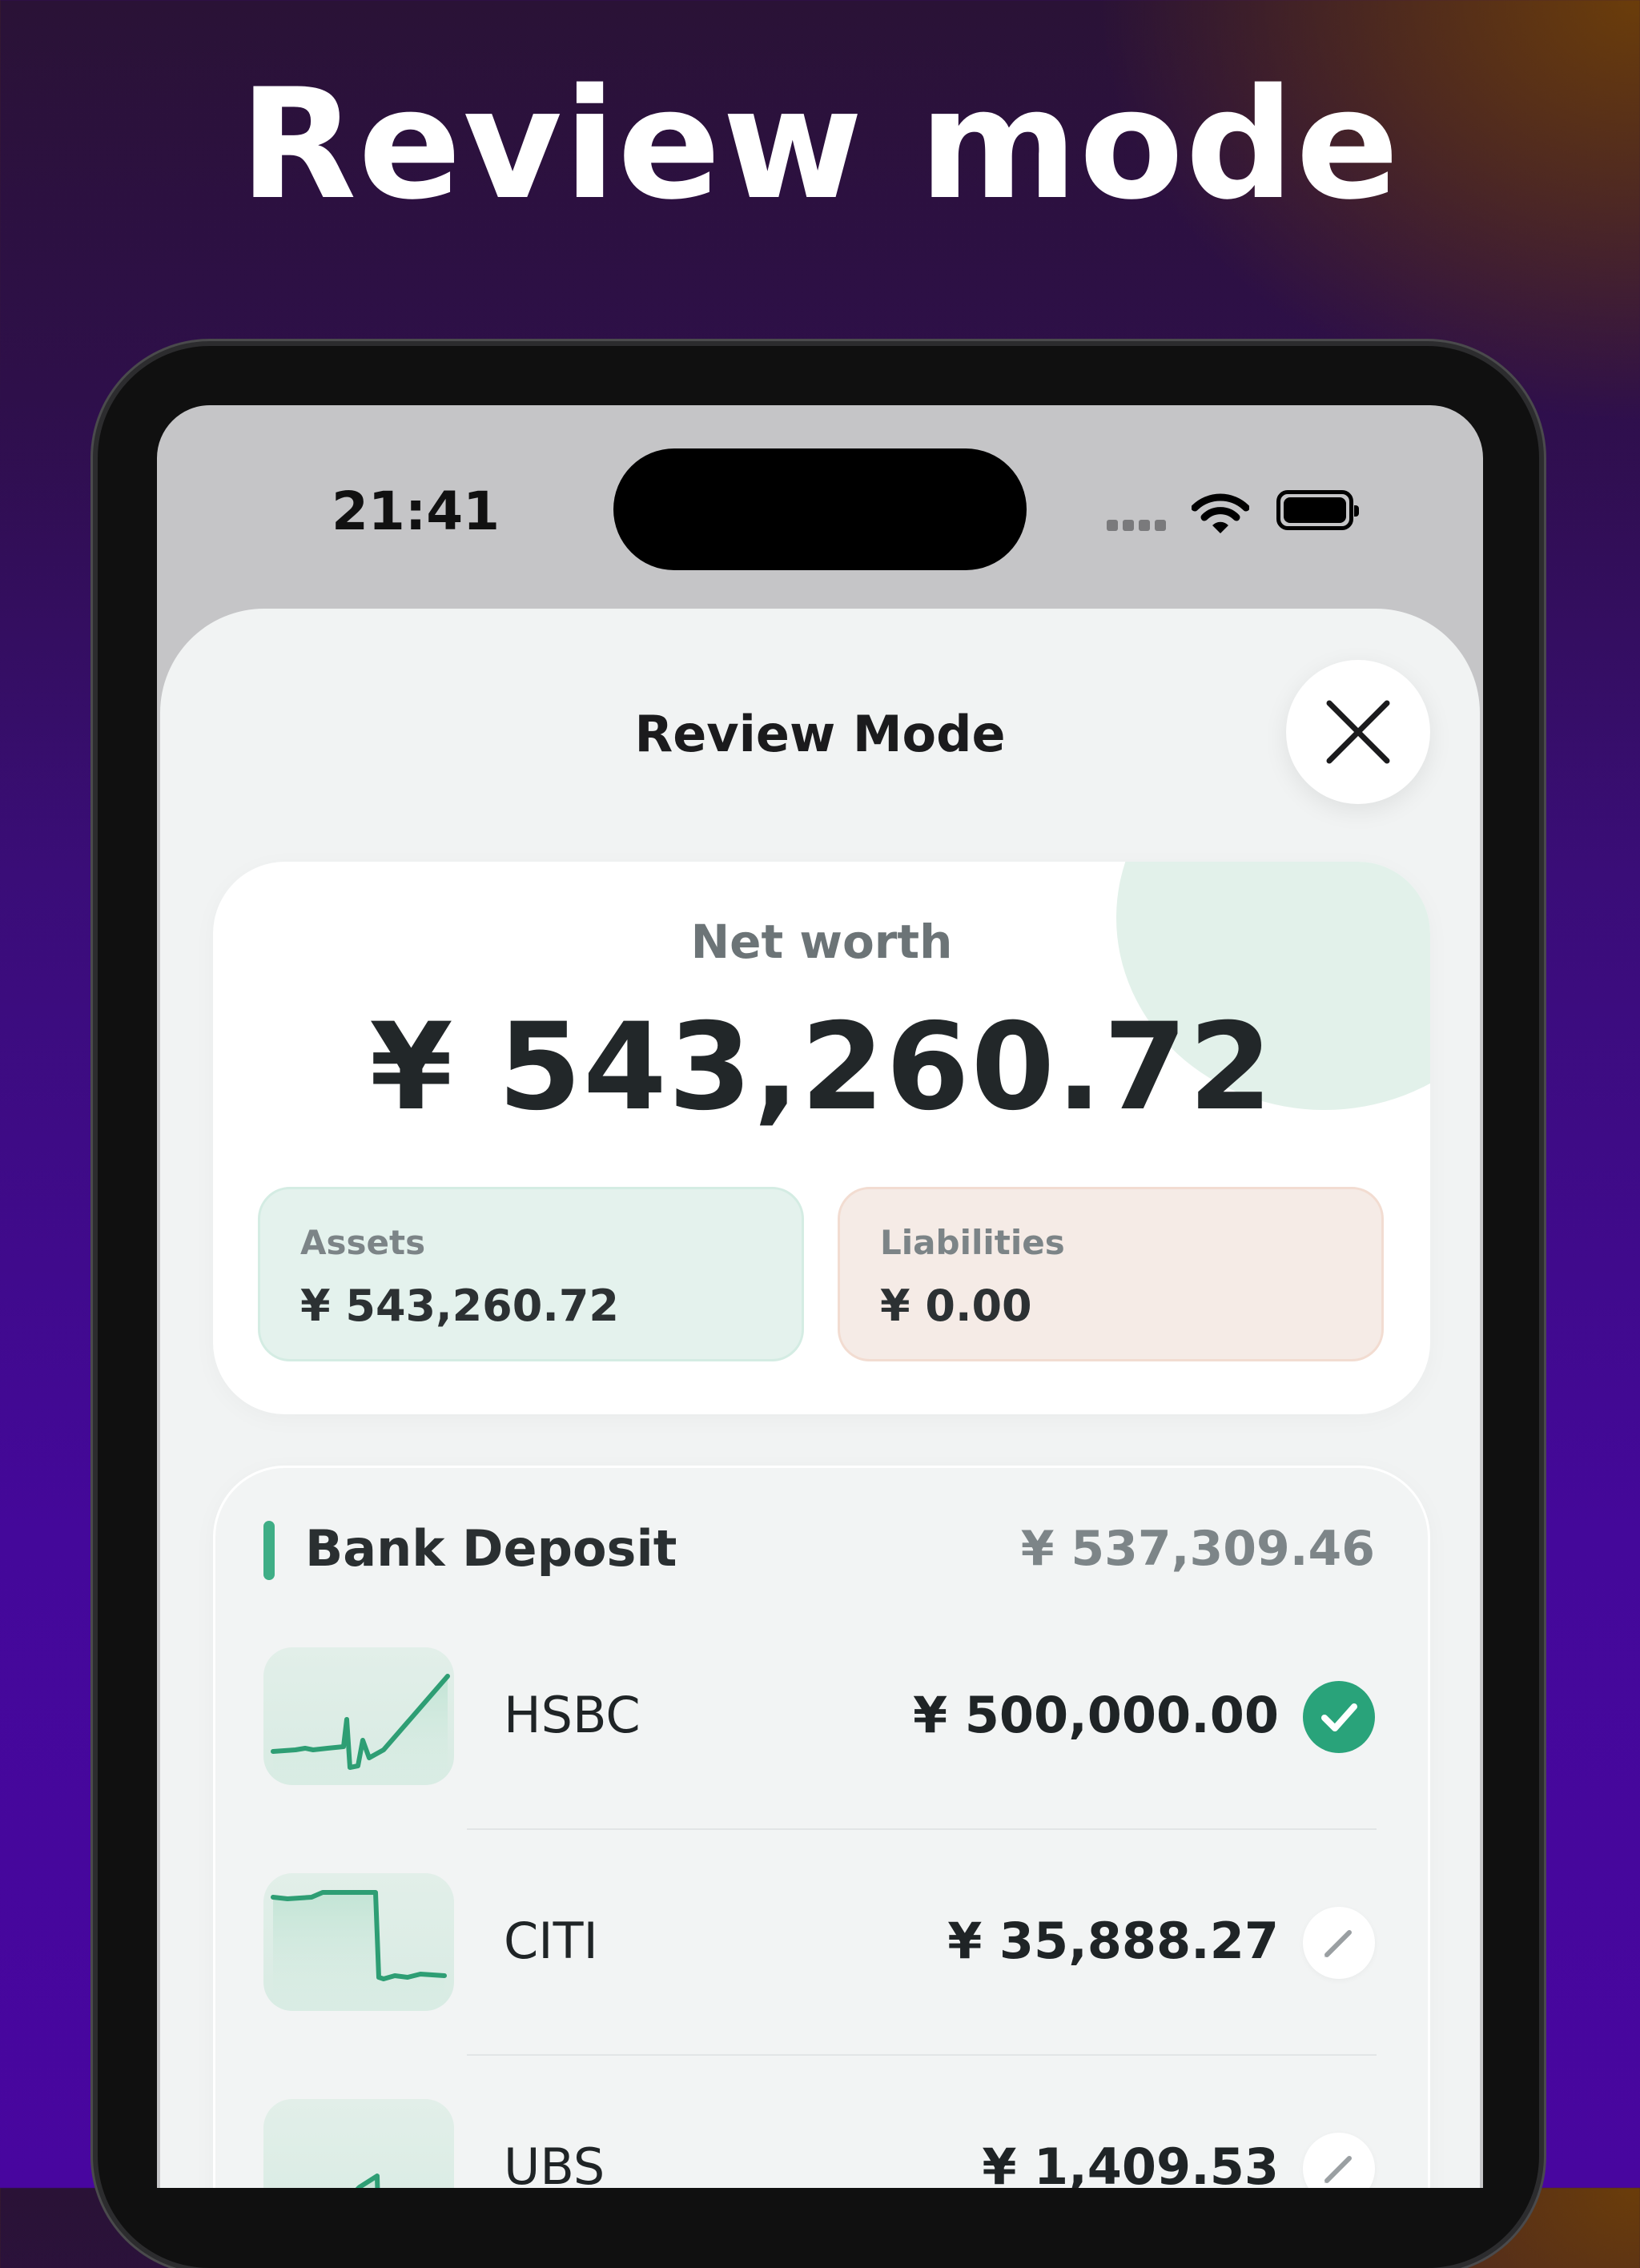 The image size is (1640, 2268). Describe the element at coordinates (531, 1274) in the screenshot. I see `assets-summary: Assets ¥ 543,260.72` at that location.